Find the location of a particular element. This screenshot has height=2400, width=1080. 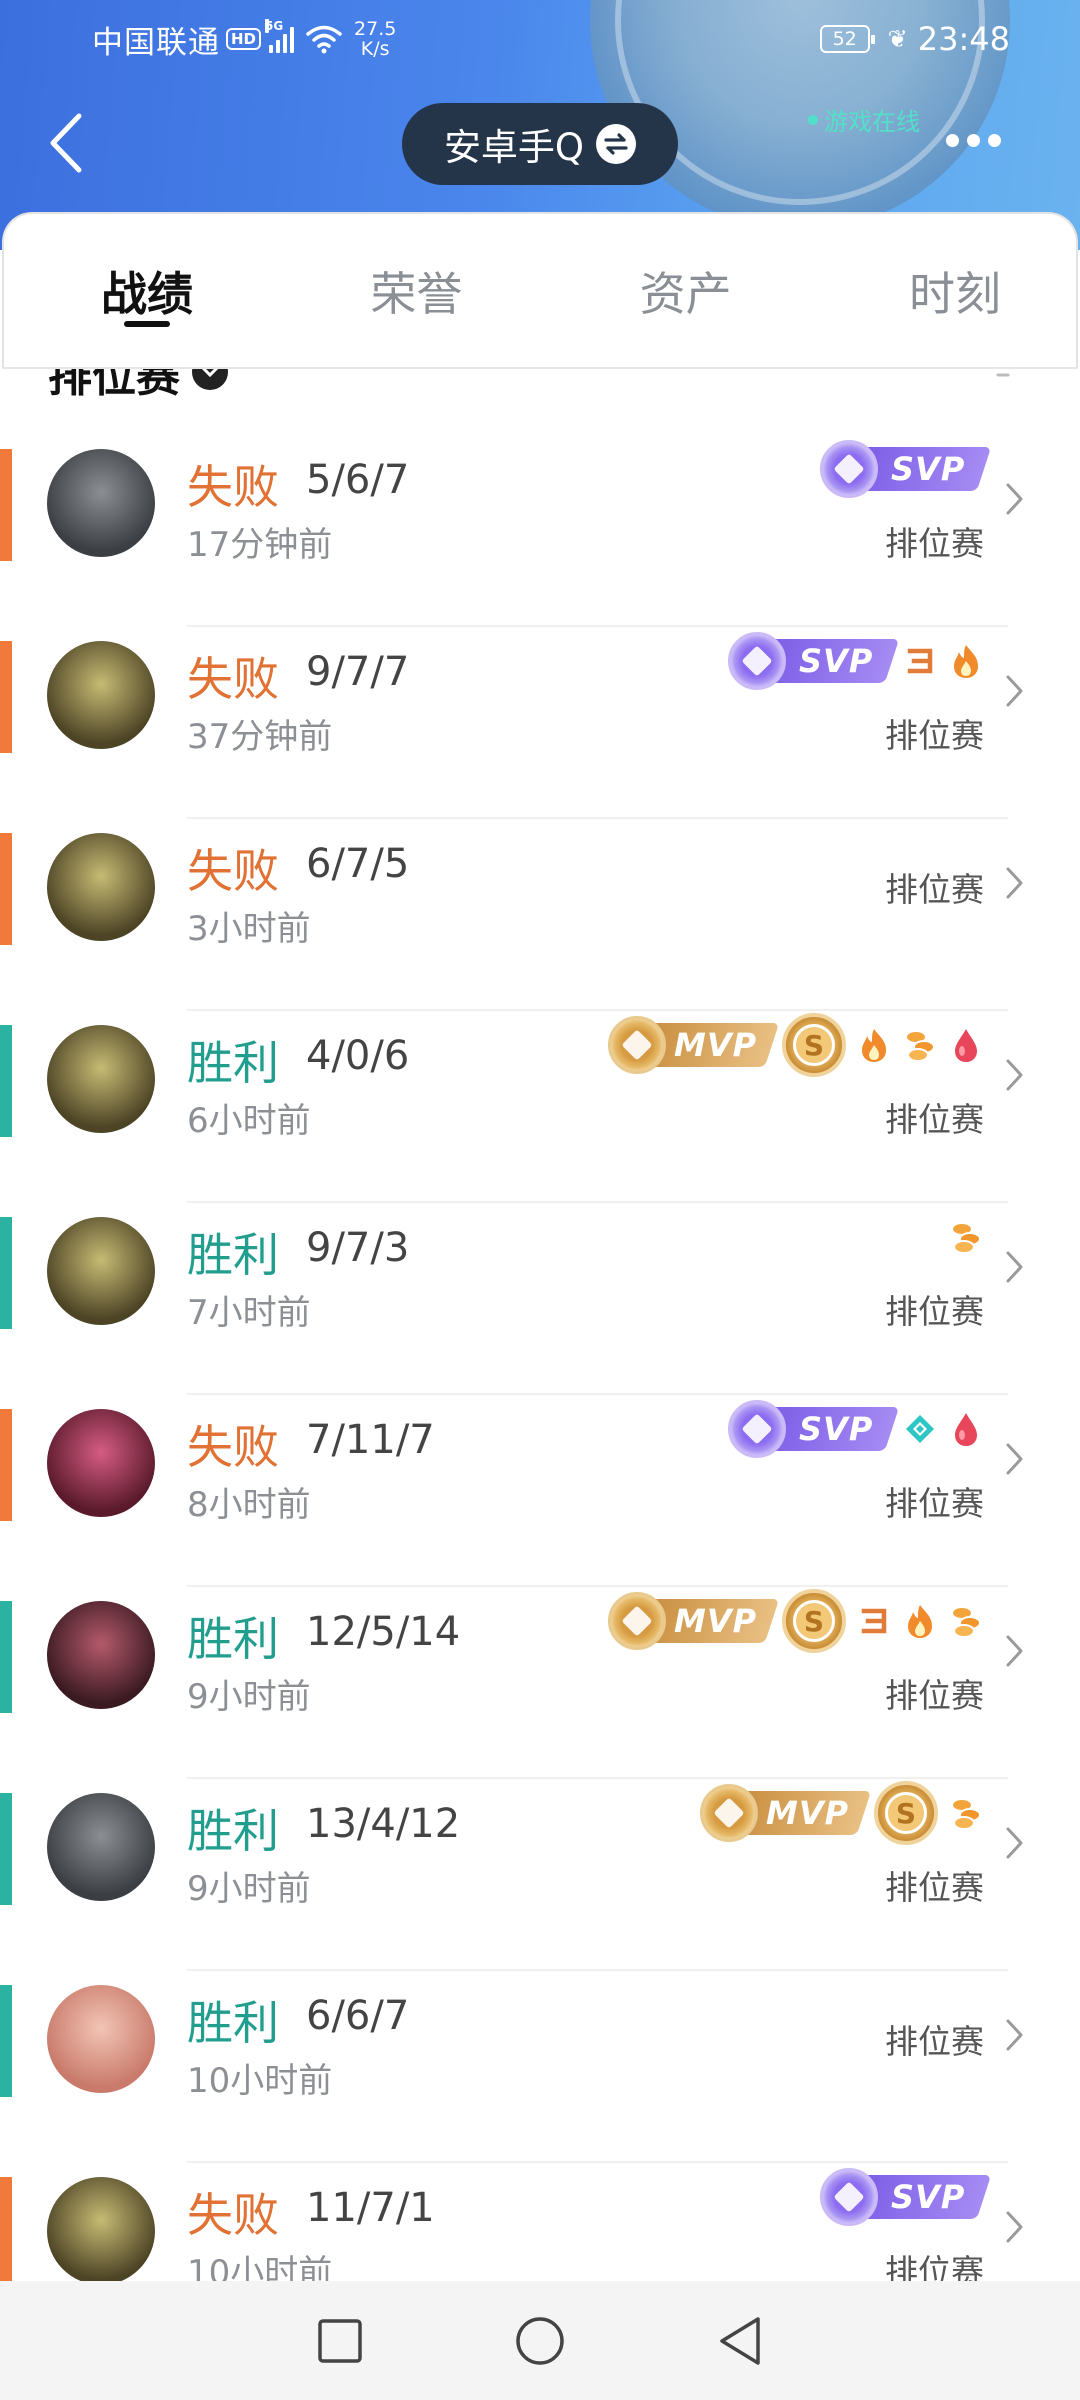

online-status-label: 游戏在线 is located at coordinates (872, 122).